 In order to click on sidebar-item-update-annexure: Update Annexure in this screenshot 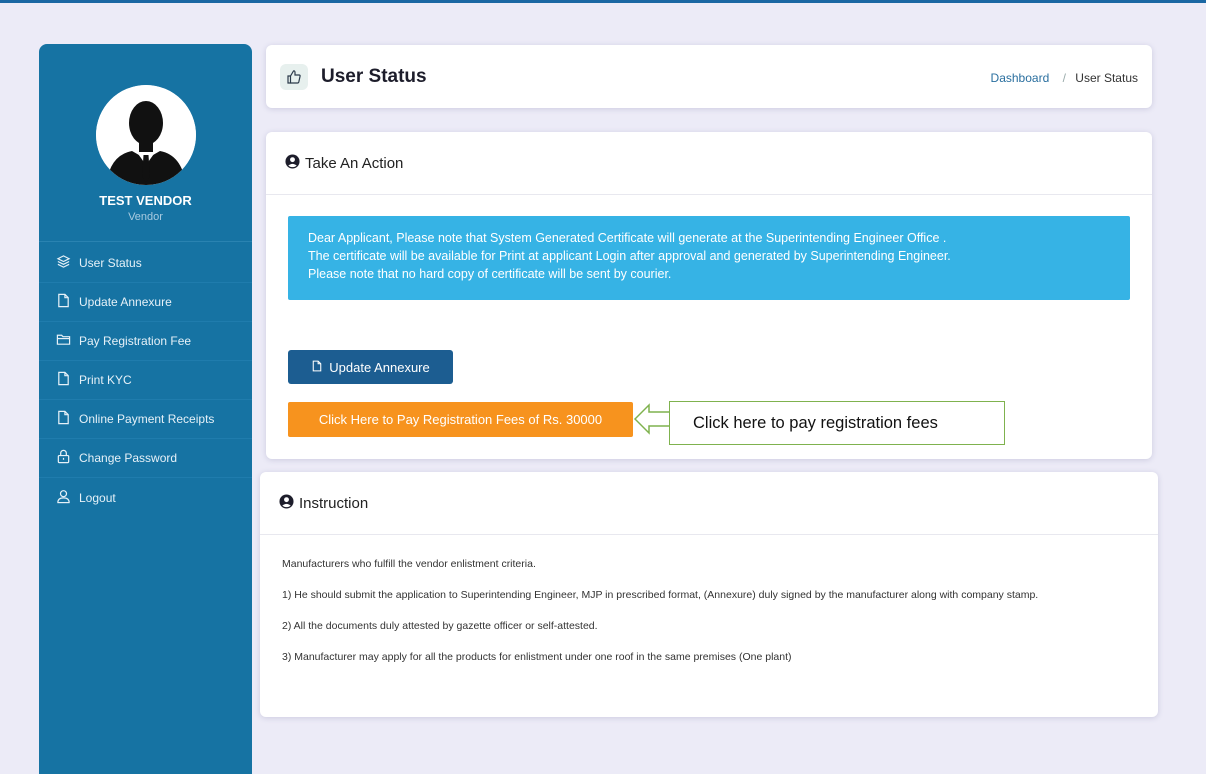, I will do `click(145, 302)`.